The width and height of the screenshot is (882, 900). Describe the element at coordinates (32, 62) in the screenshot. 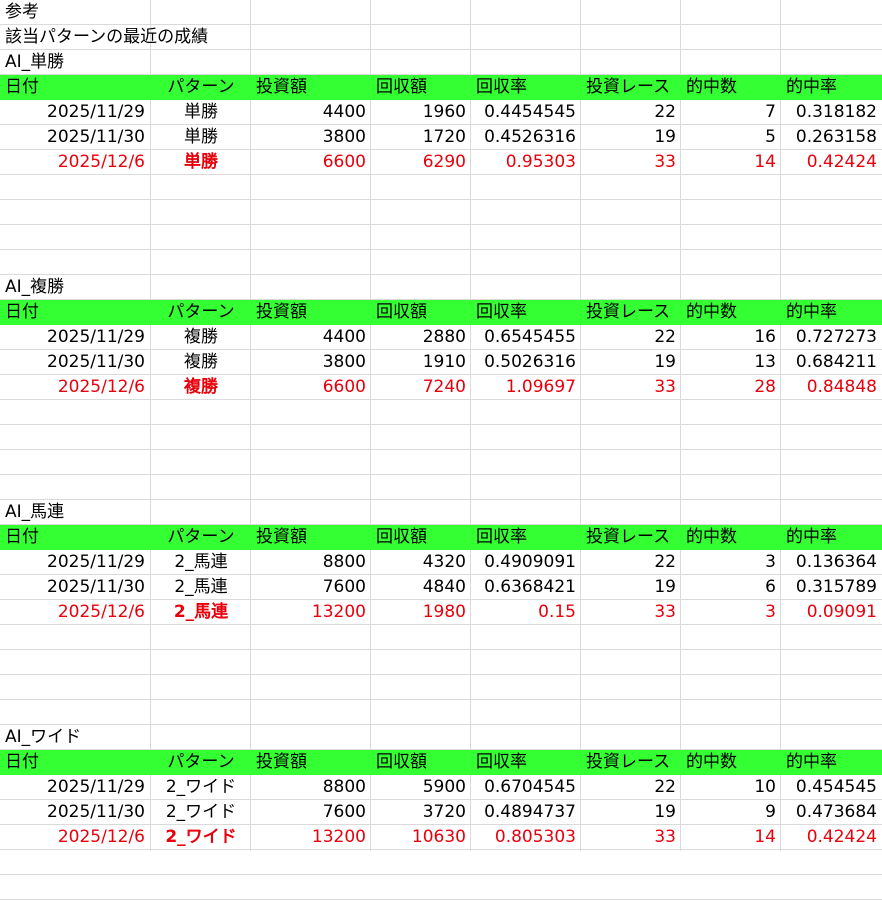

I see `section-name: AI_単勝` at that location.